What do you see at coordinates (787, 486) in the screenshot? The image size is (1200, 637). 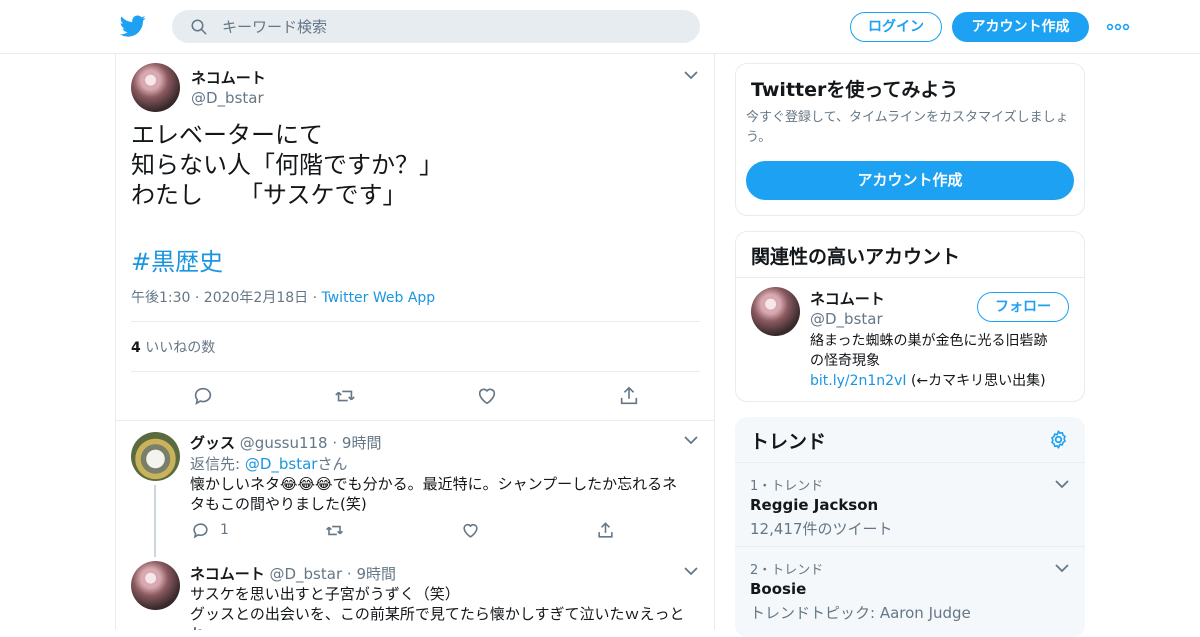 I see `trend-rank: 1・トレンド` at bounding box center [787, 486].